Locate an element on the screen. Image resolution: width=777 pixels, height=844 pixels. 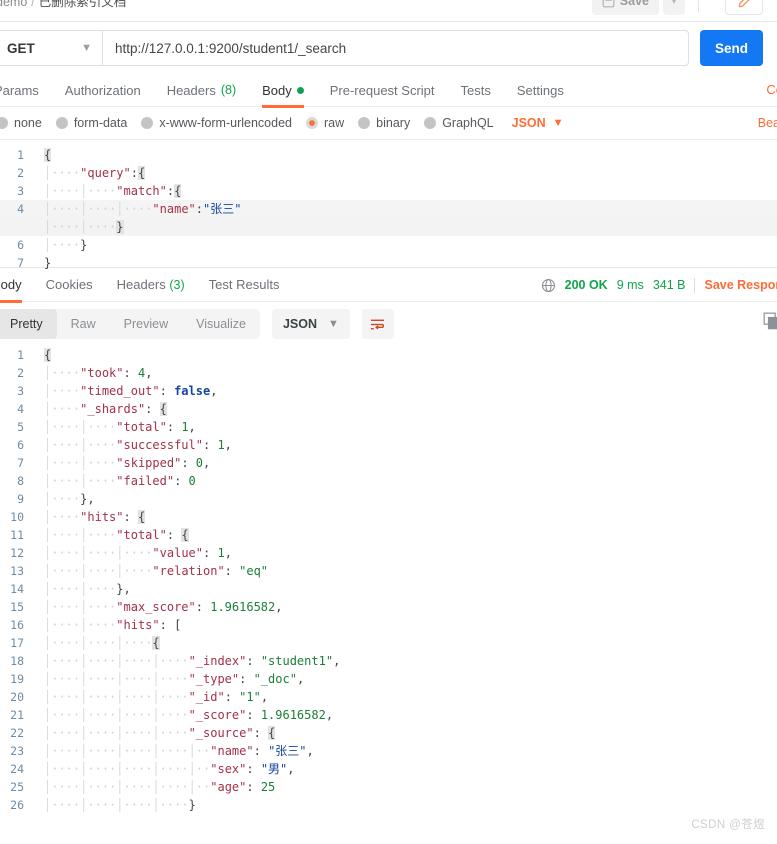
view-mode-raw: Raw is located at coordinates (83, 324).